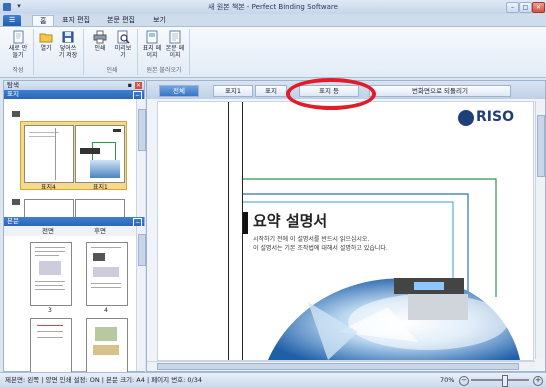 The width and height of the screenshot is (546, 387). I want to click on preview-button: 미리보기, so click(123, 44).